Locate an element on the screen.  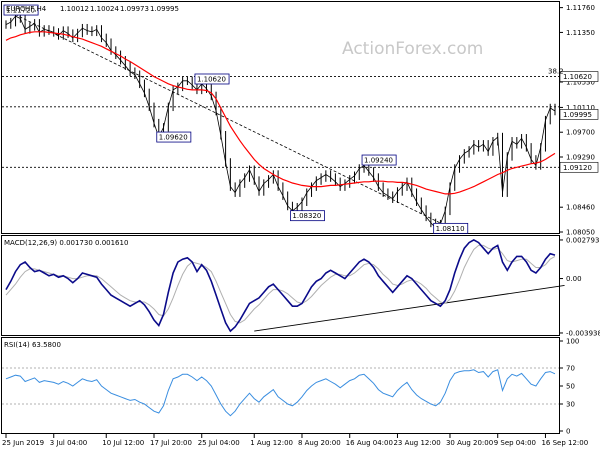
price-y-tick-label: 1.08460 is located at coordinates (580, 208).